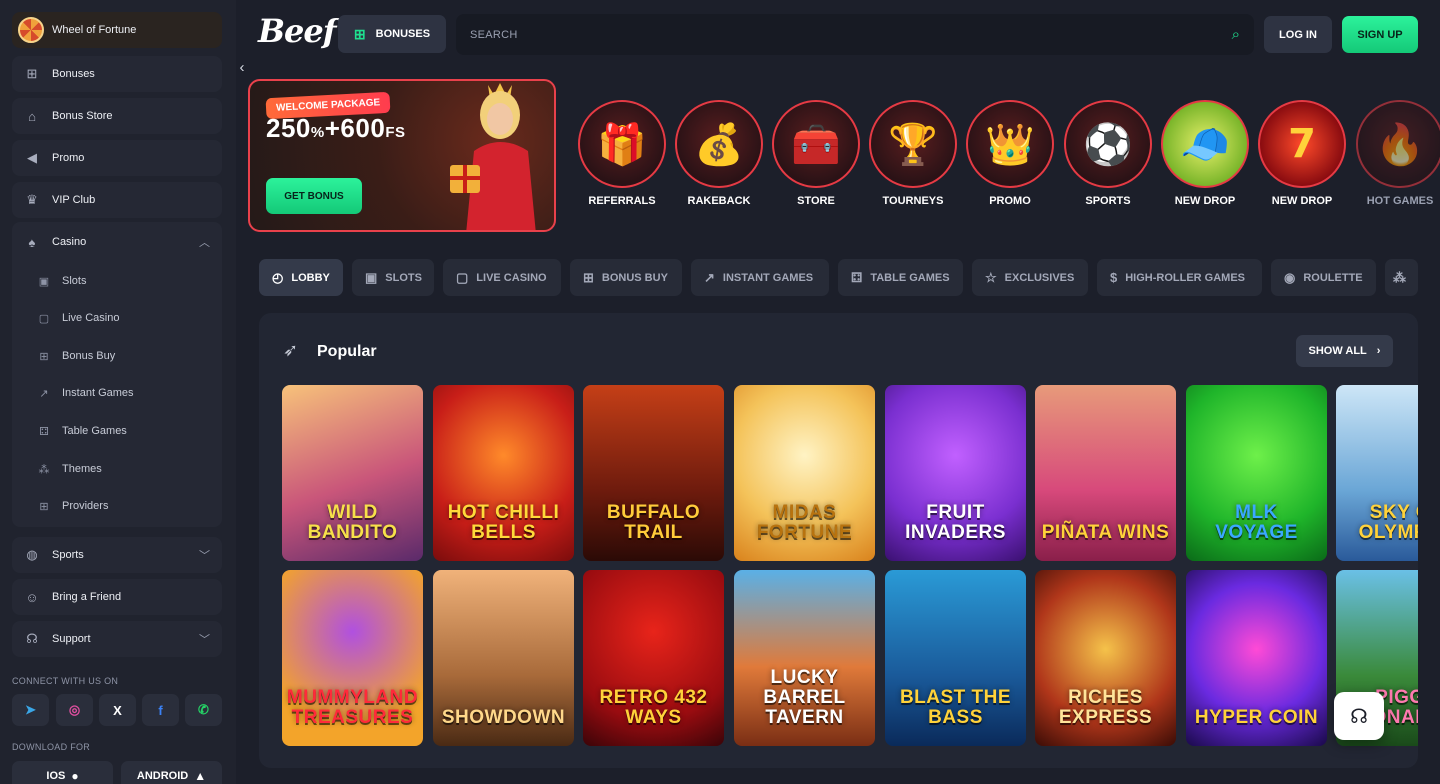 Image resolution: width=1440 pixels, height=784 pixels. Describe the element at coordinates (203, 710) in the screenshot. I see `whatsapp-icon: ✆` at that location.